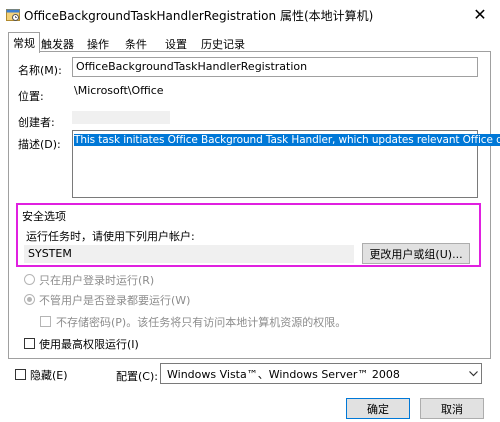 Image resolution: width=500 pixels, height=422 pixels. Describe the element at coordinates (189, 254) in the screenshot. I see `user-account-field: SYSTEM` at that location.